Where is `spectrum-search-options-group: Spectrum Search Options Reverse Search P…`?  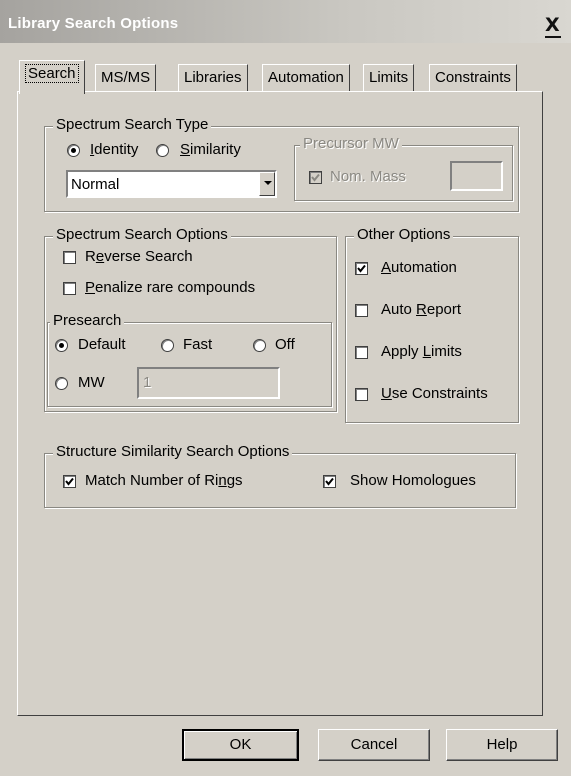 spectrum-search-options-group: Spectrum Search Options Reverse Search P… is located at coordinates (190, 319).